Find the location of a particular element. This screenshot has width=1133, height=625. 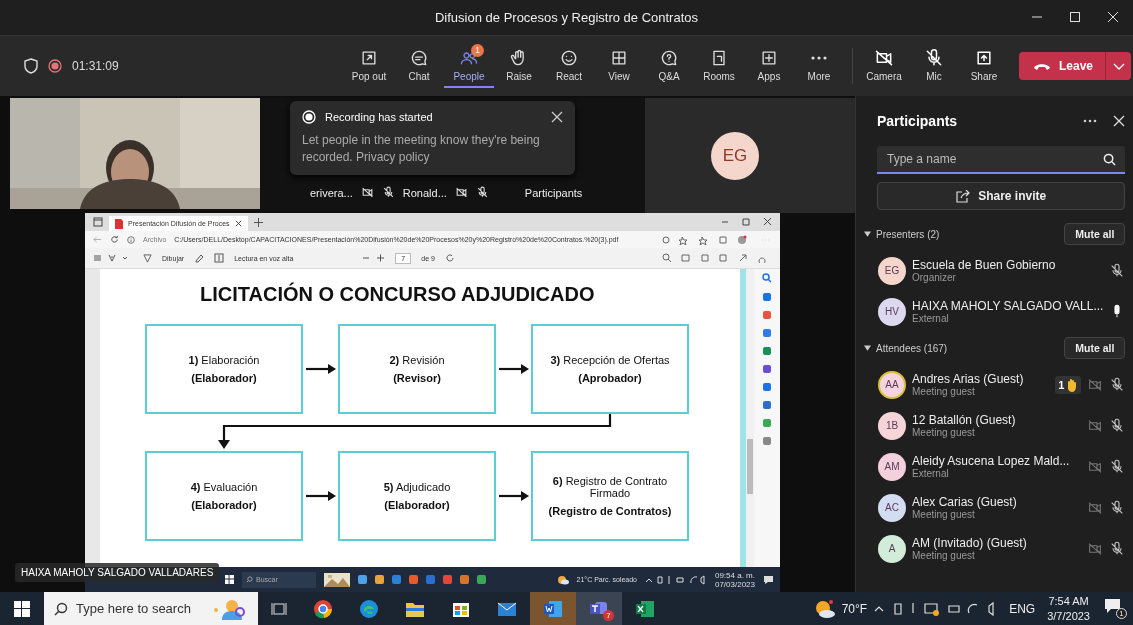

chrome-icon is located at coordinates (323, 608).